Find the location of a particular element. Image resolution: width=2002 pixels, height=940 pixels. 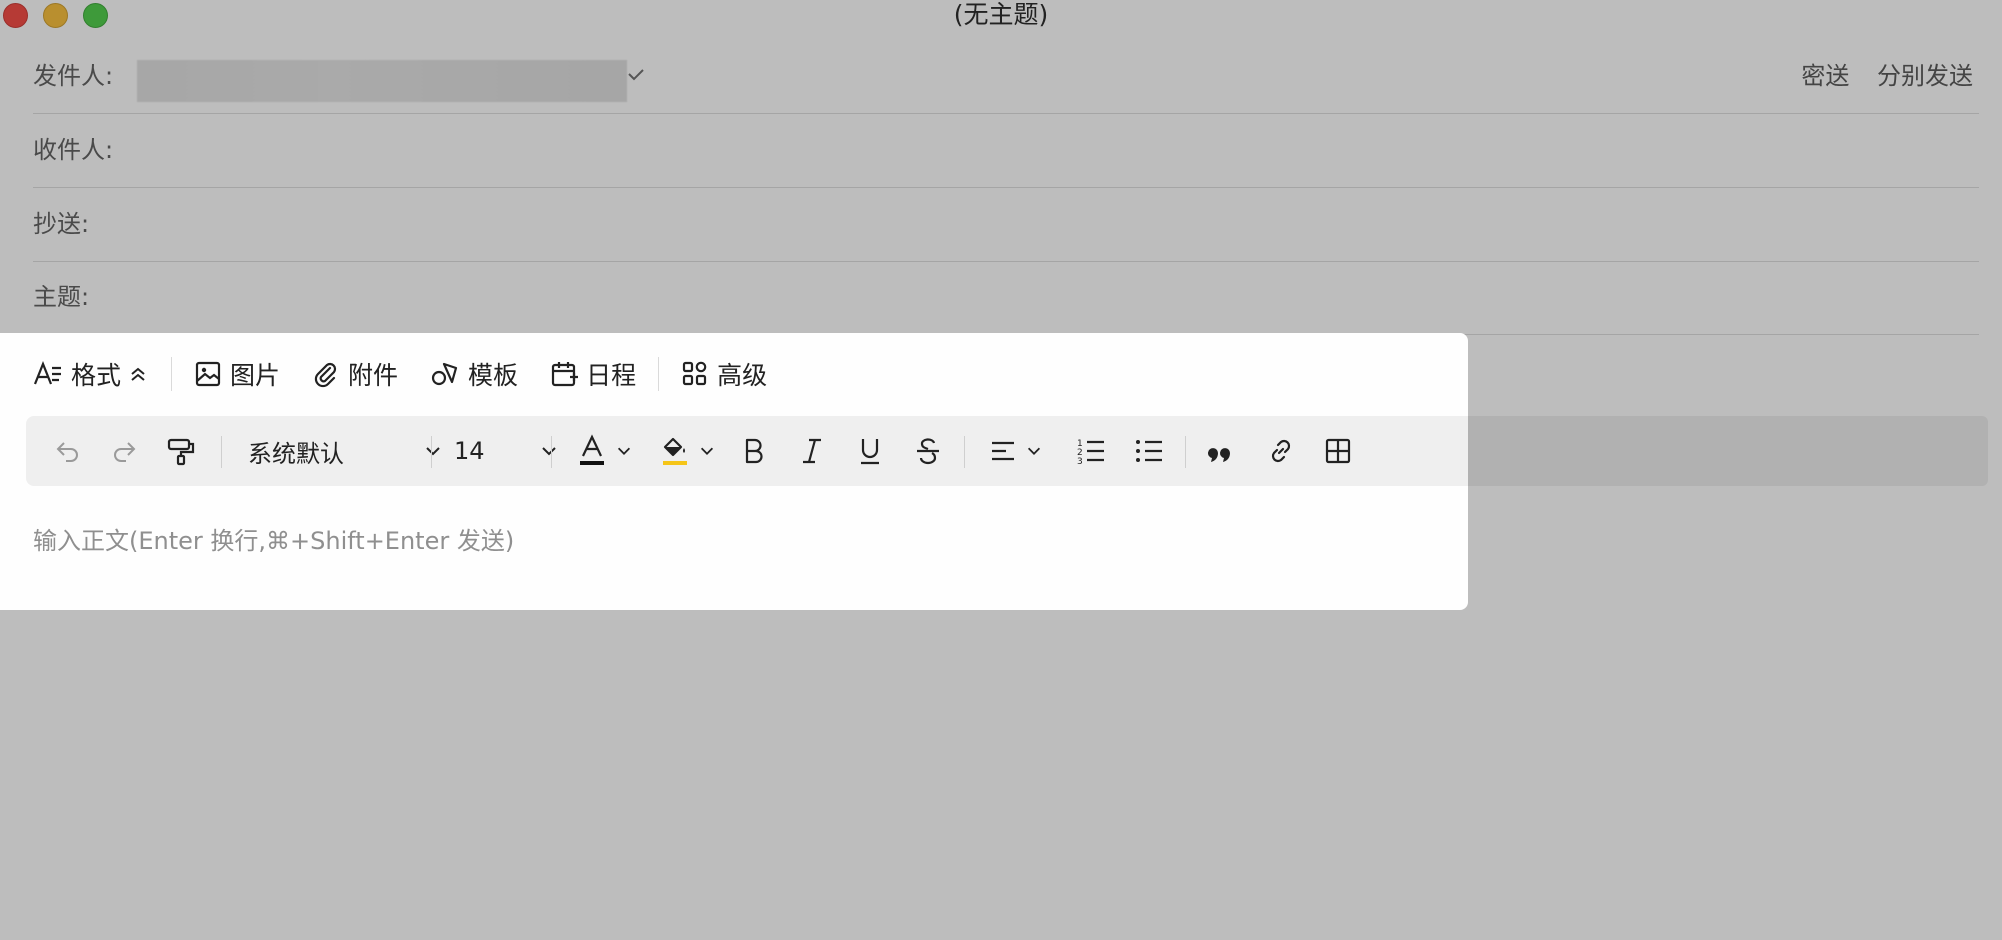

paint-bucket-icon is located at coordinates (675, 451).